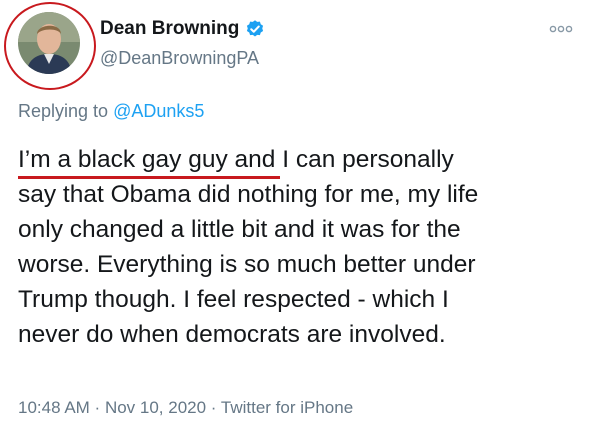 This screenshot has width=589, height=430. What do you see at coordinates (179, 58) in the screenshot?
I see `user-handle: @DeanBrowningPA` at bounding box center [179, 58].